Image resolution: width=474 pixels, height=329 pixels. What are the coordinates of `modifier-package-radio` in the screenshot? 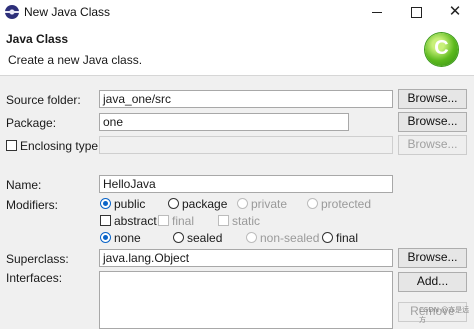 It's located at (173, 203).